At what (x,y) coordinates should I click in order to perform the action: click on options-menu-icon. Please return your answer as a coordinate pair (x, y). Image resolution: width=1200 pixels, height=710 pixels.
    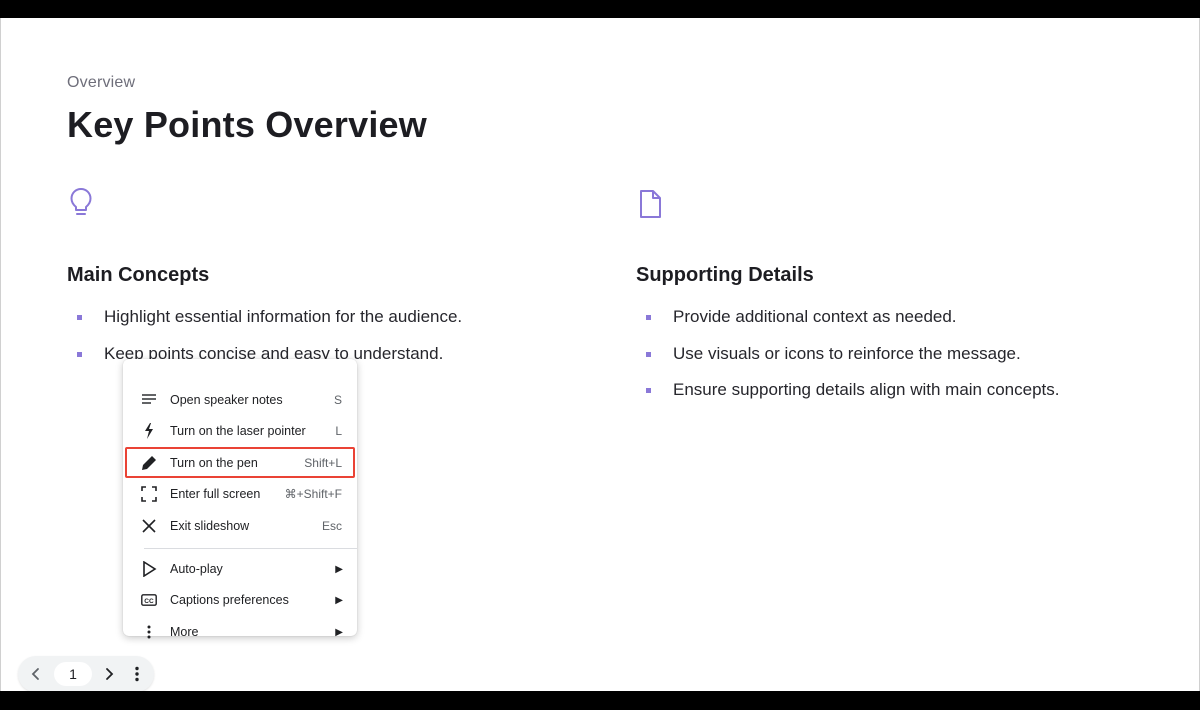
    Looking at the image, I should click on (137, 674).